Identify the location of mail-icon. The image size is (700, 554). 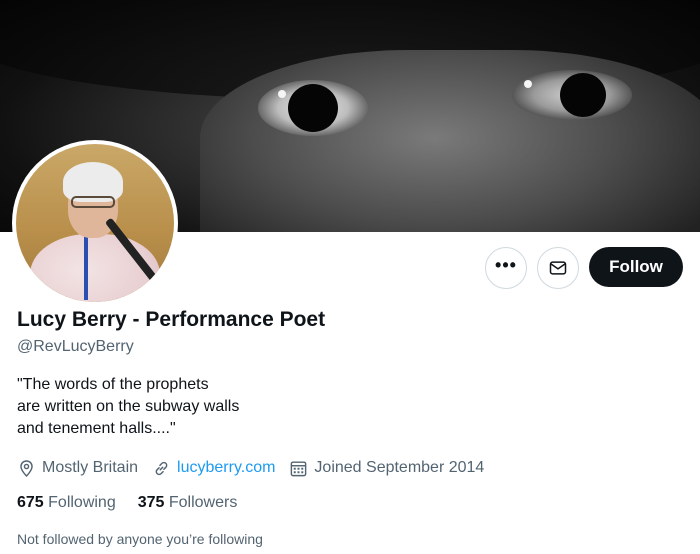
(558, 268).